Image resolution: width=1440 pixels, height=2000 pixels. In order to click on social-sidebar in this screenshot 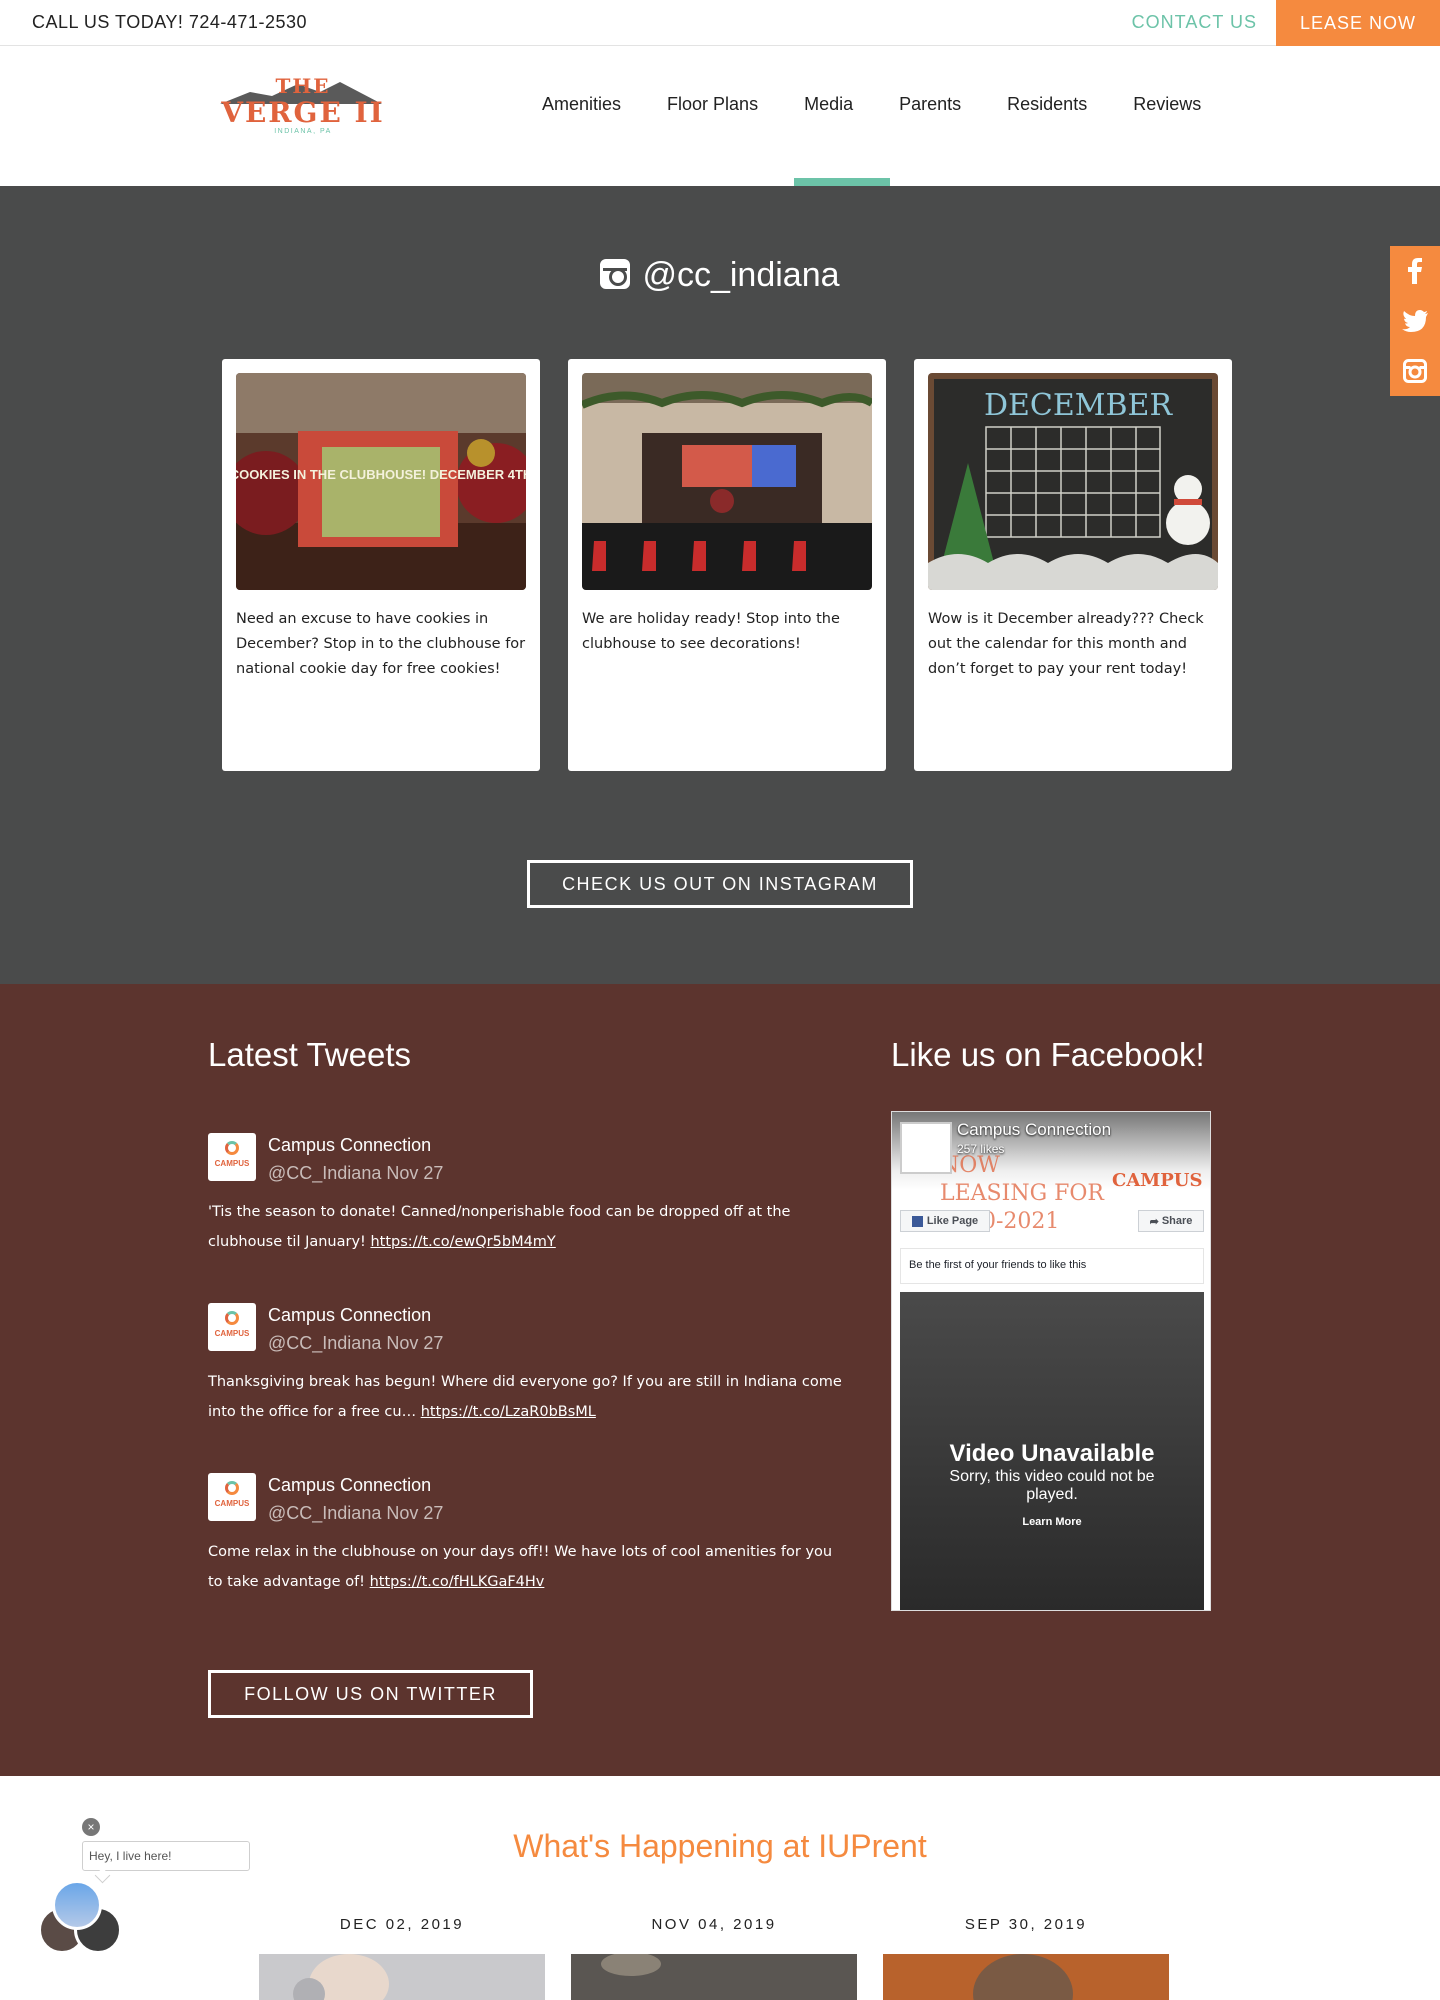, I will do `click(1415, 321)`.